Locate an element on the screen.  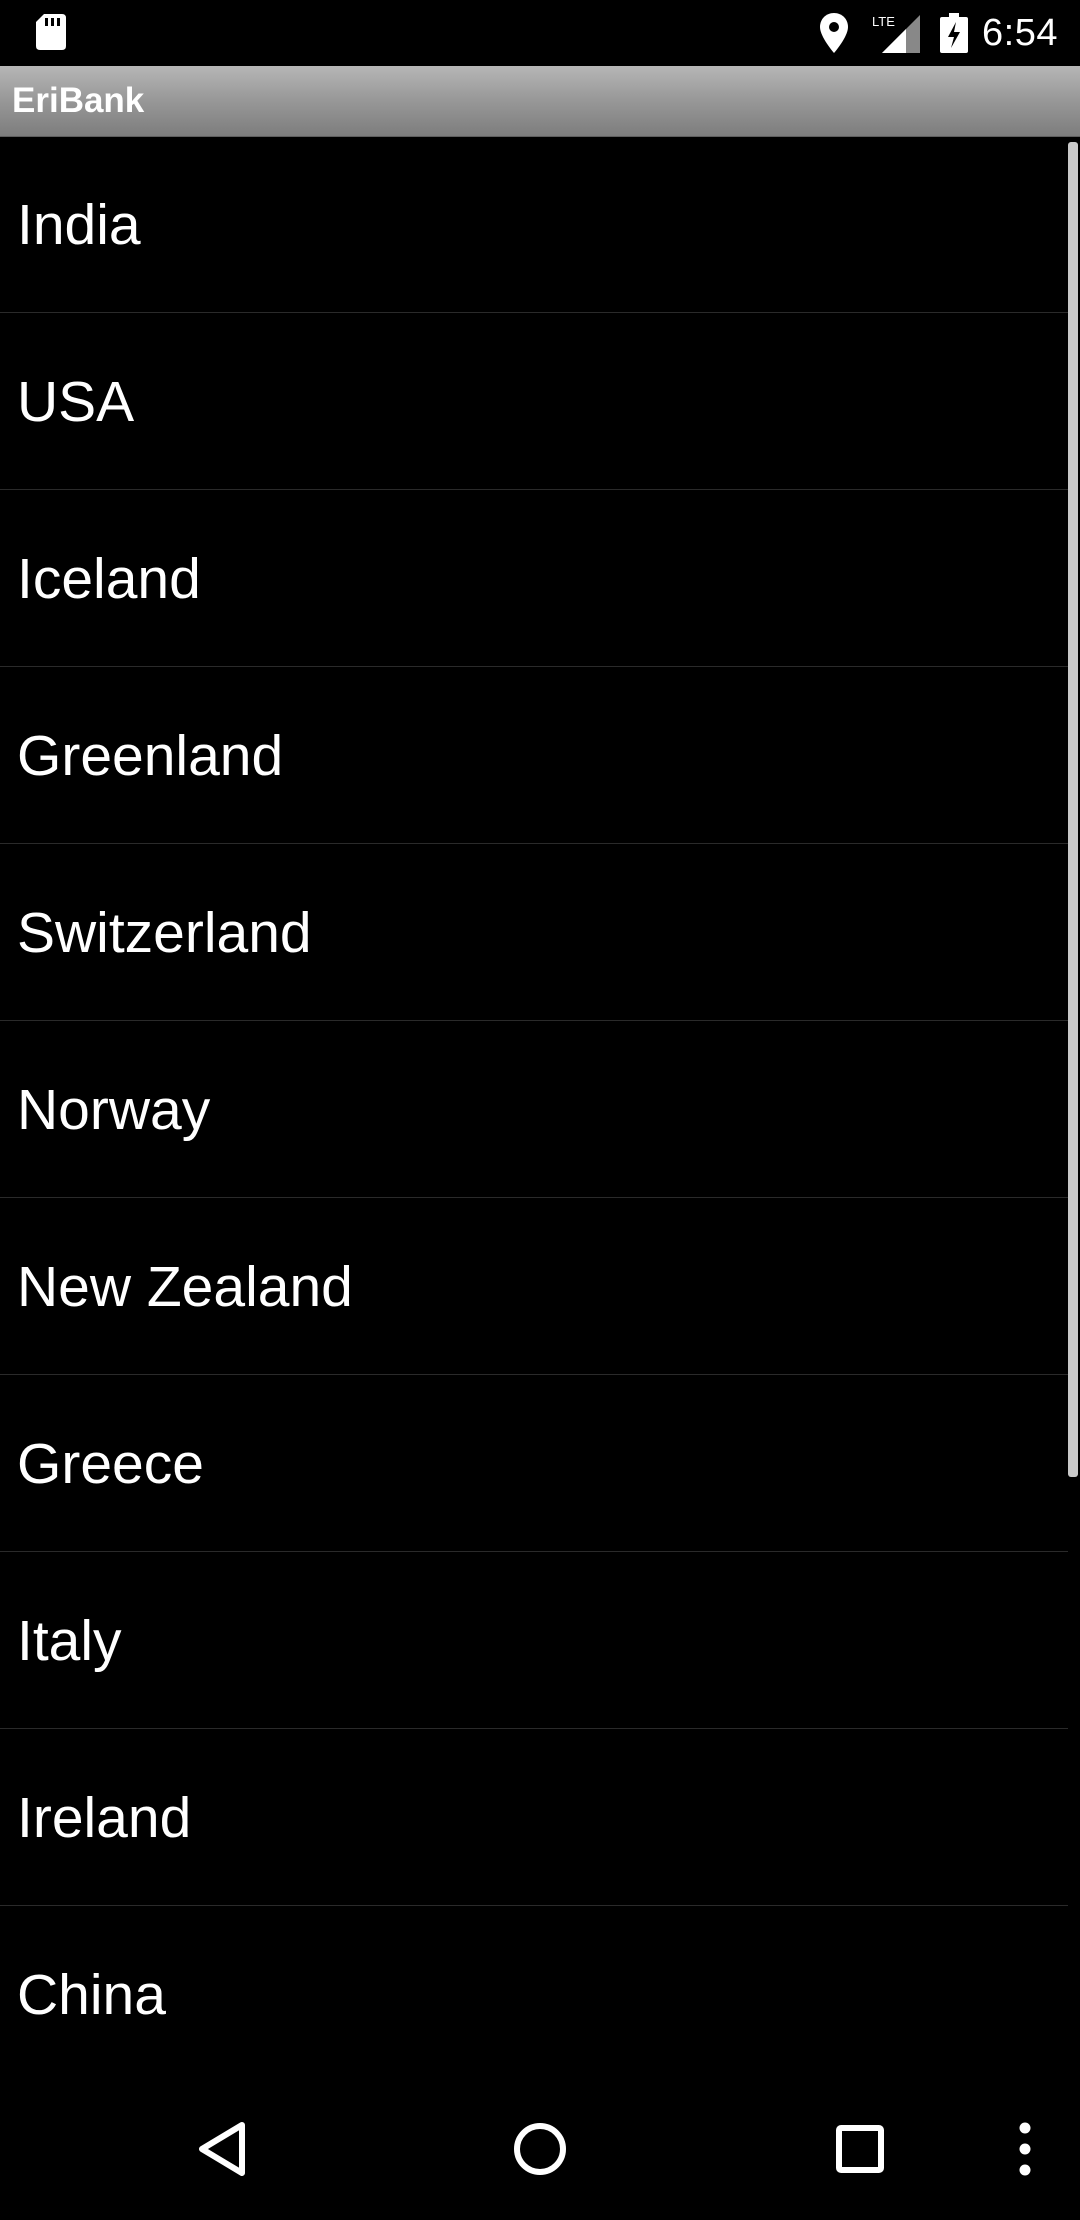
back-button is located at coordinates (222, 2148).